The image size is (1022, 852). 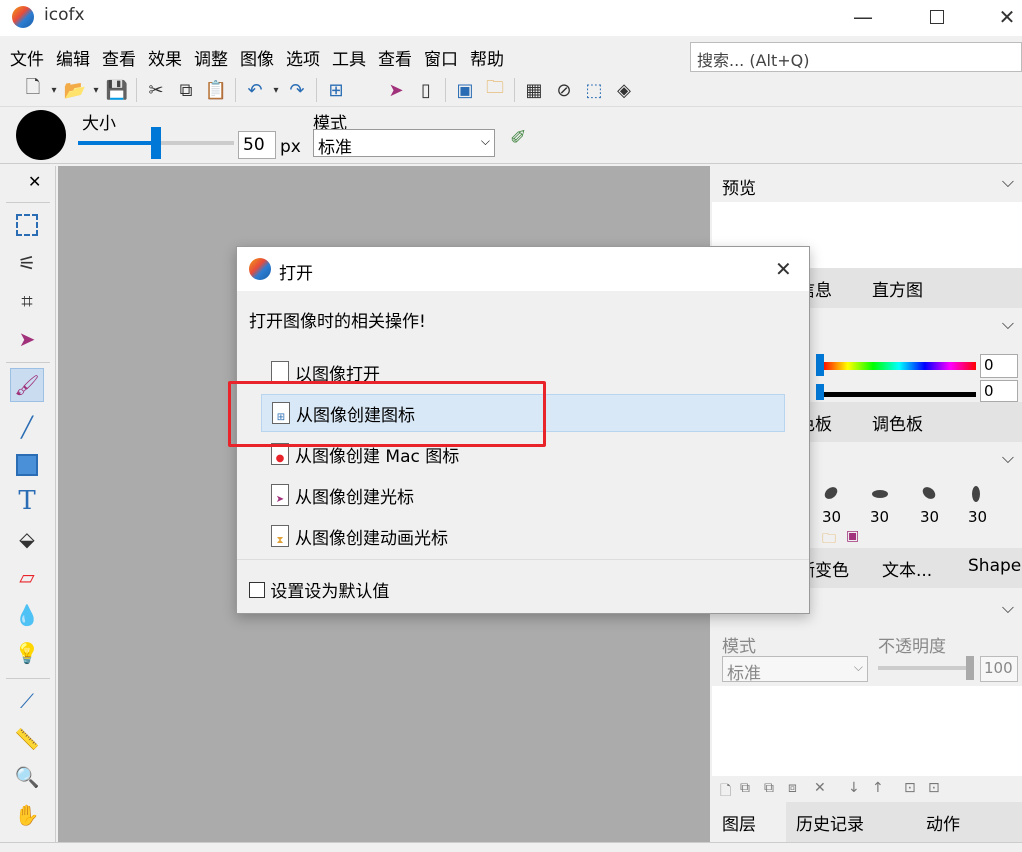 What do you see at coordinates (366, 90) in the screenshot?
I see `apple-icon` at bounding box center [366, 90].